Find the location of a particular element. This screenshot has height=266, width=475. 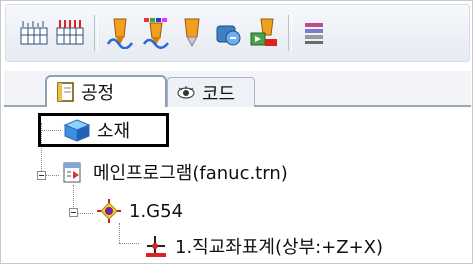

tree-node-plane-label: 1.직교좌표계(상부:+Z+X) is located at coordinates (279, 247).